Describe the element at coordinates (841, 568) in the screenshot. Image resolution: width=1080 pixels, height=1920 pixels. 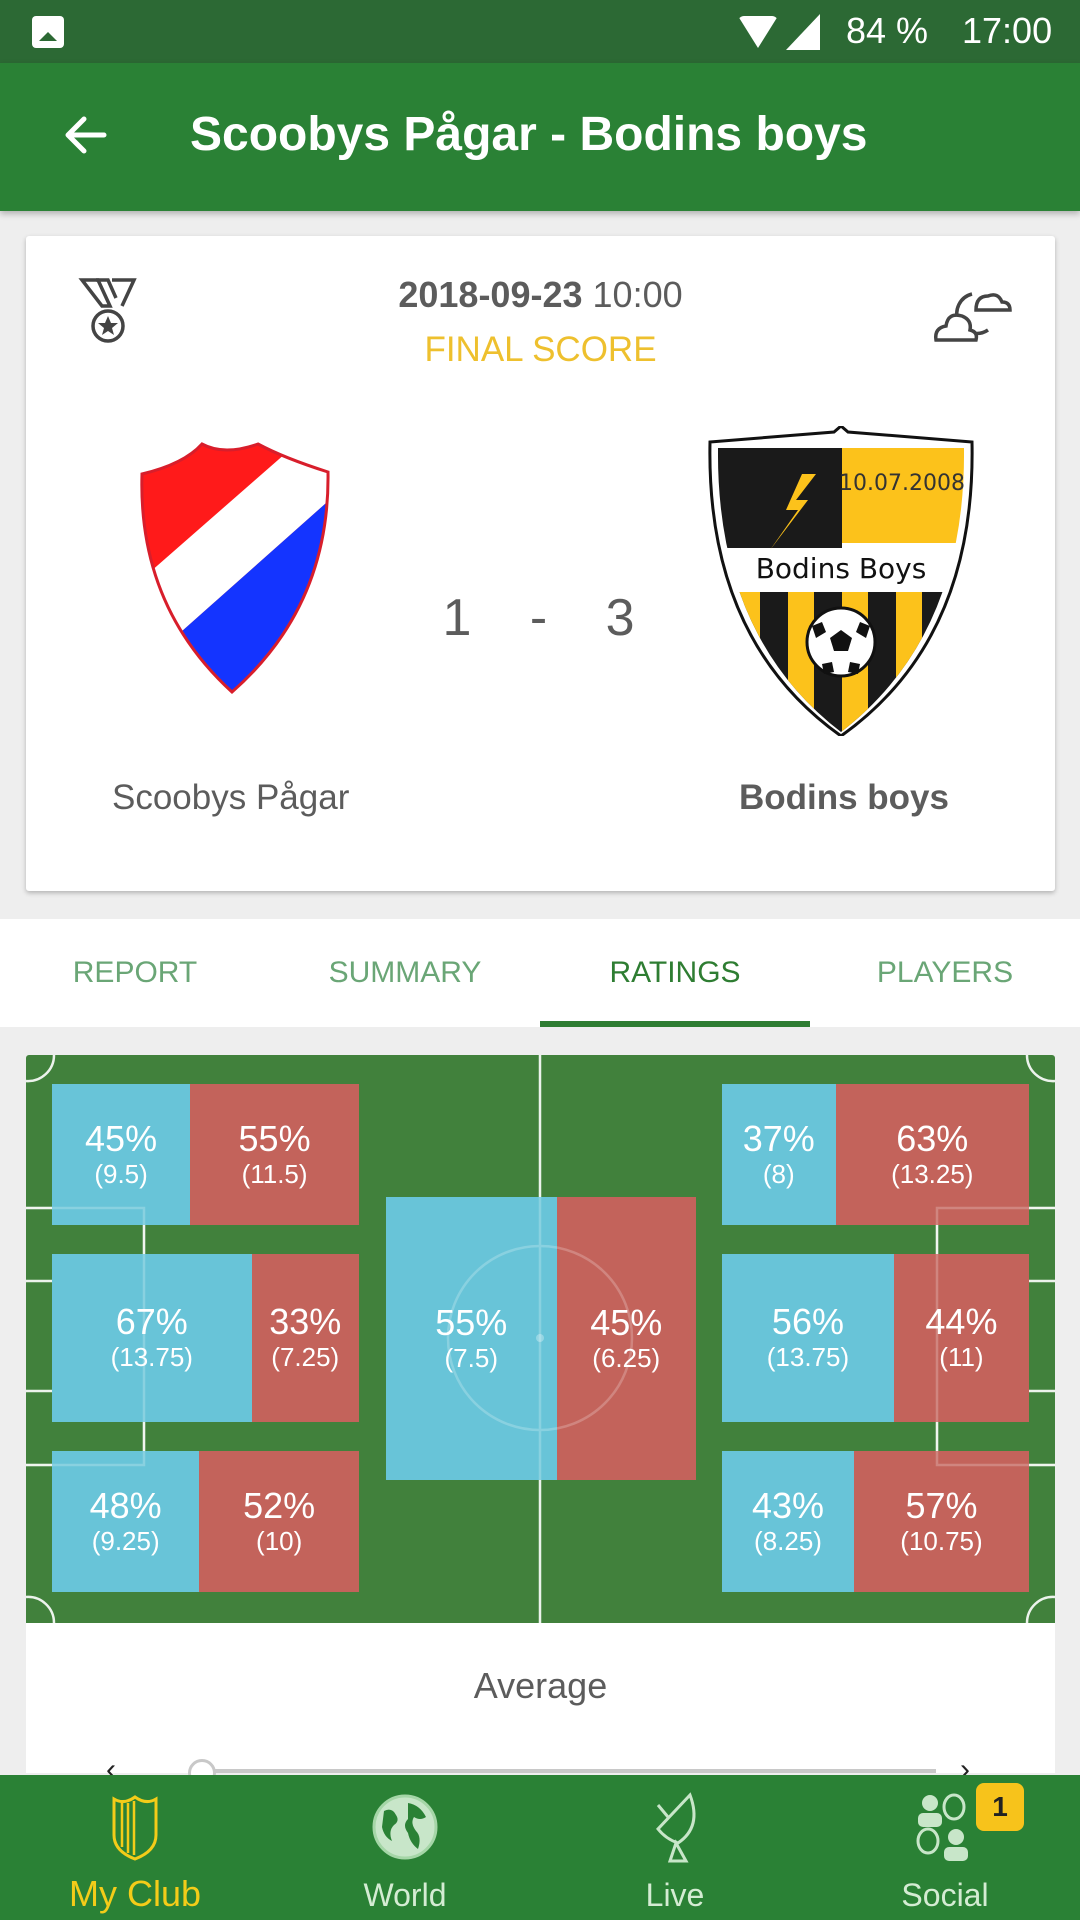
I see `crest-name: Bodins Boys` at that location.